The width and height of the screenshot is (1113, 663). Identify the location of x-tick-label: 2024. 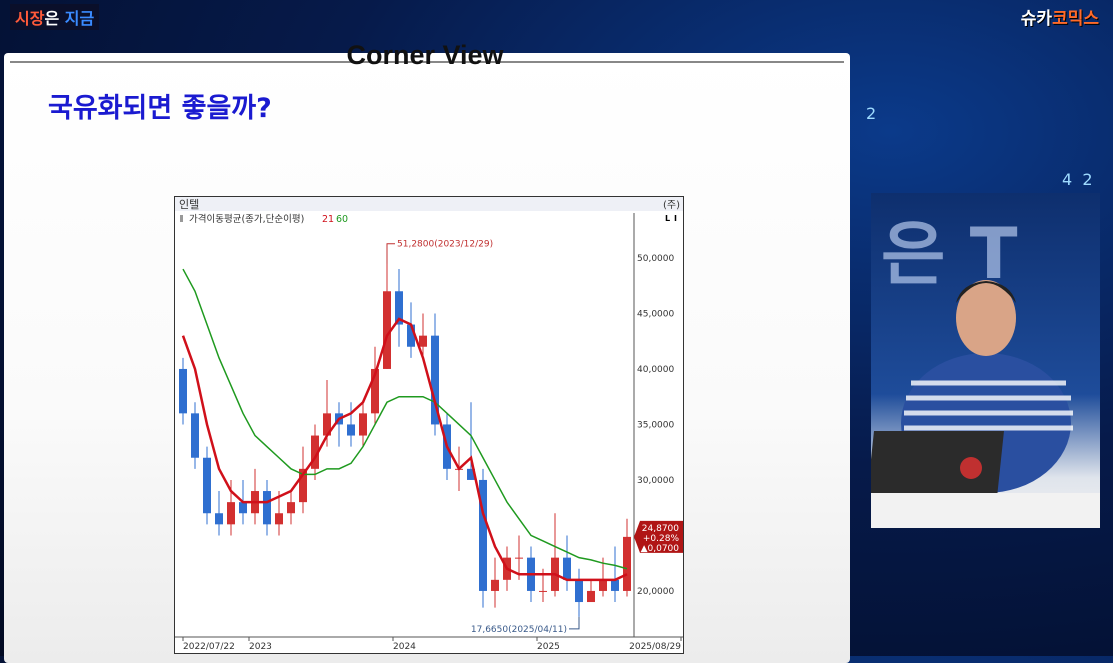
(404, 647).